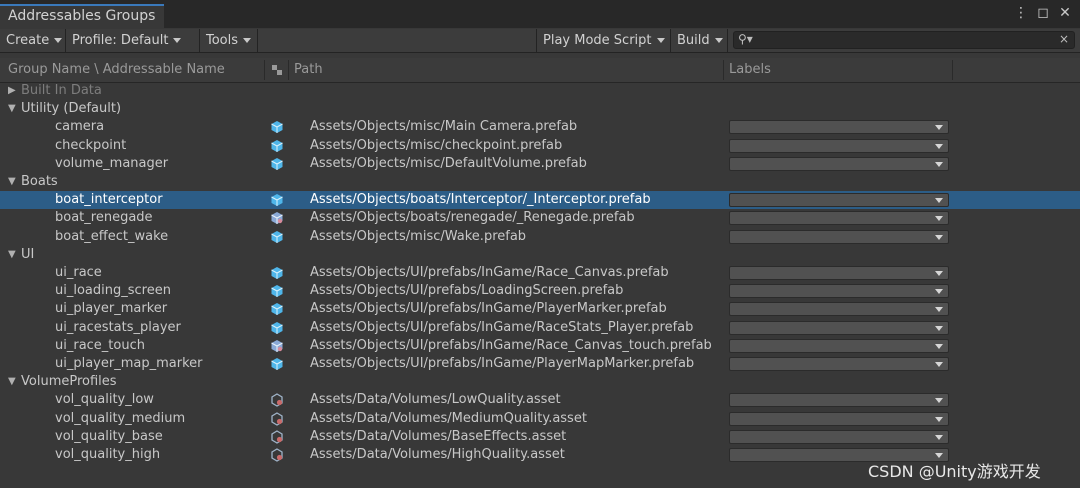 The width and height of the screenshot is (1080, 488). Describe the element at coordinates (448, 163) in the screenshot. I see `entry-path: Assets/Objects/misc/DefaultVolume.prefab` at that location.